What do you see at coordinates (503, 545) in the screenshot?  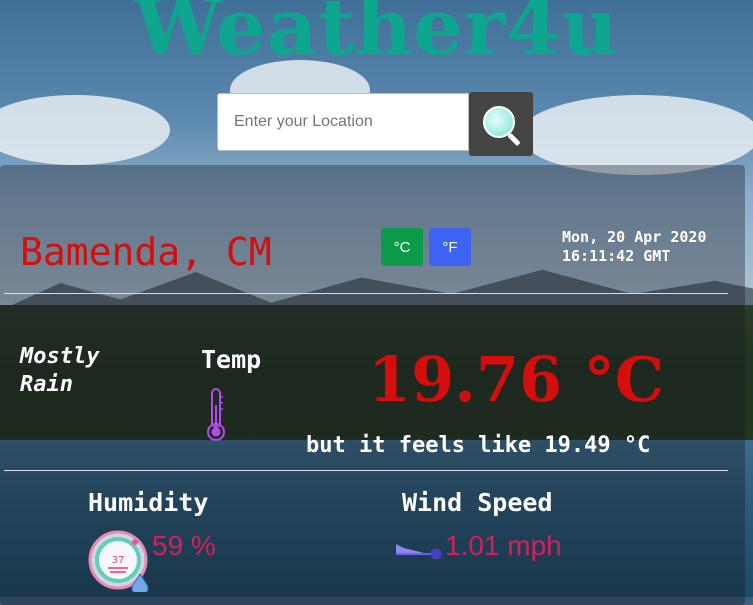 I see `wind-speed-value: 1.01 mph` at bounding box center [503, 545].